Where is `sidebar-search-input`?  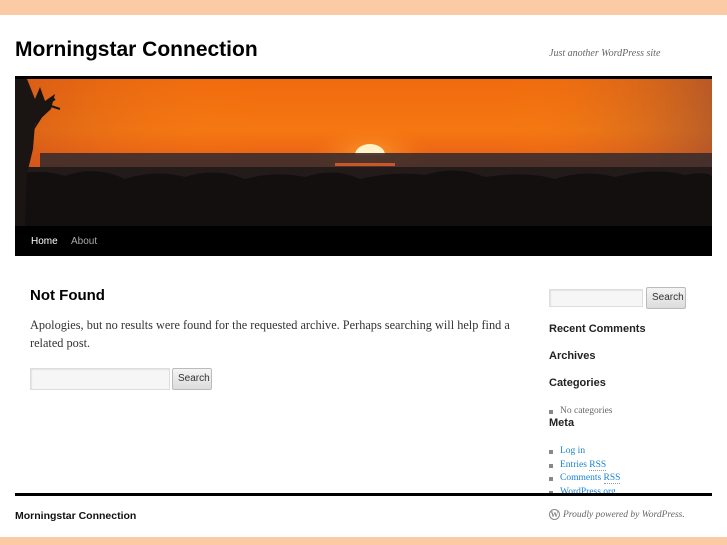
sidebar-search-input is located at coordinates (596, 298).